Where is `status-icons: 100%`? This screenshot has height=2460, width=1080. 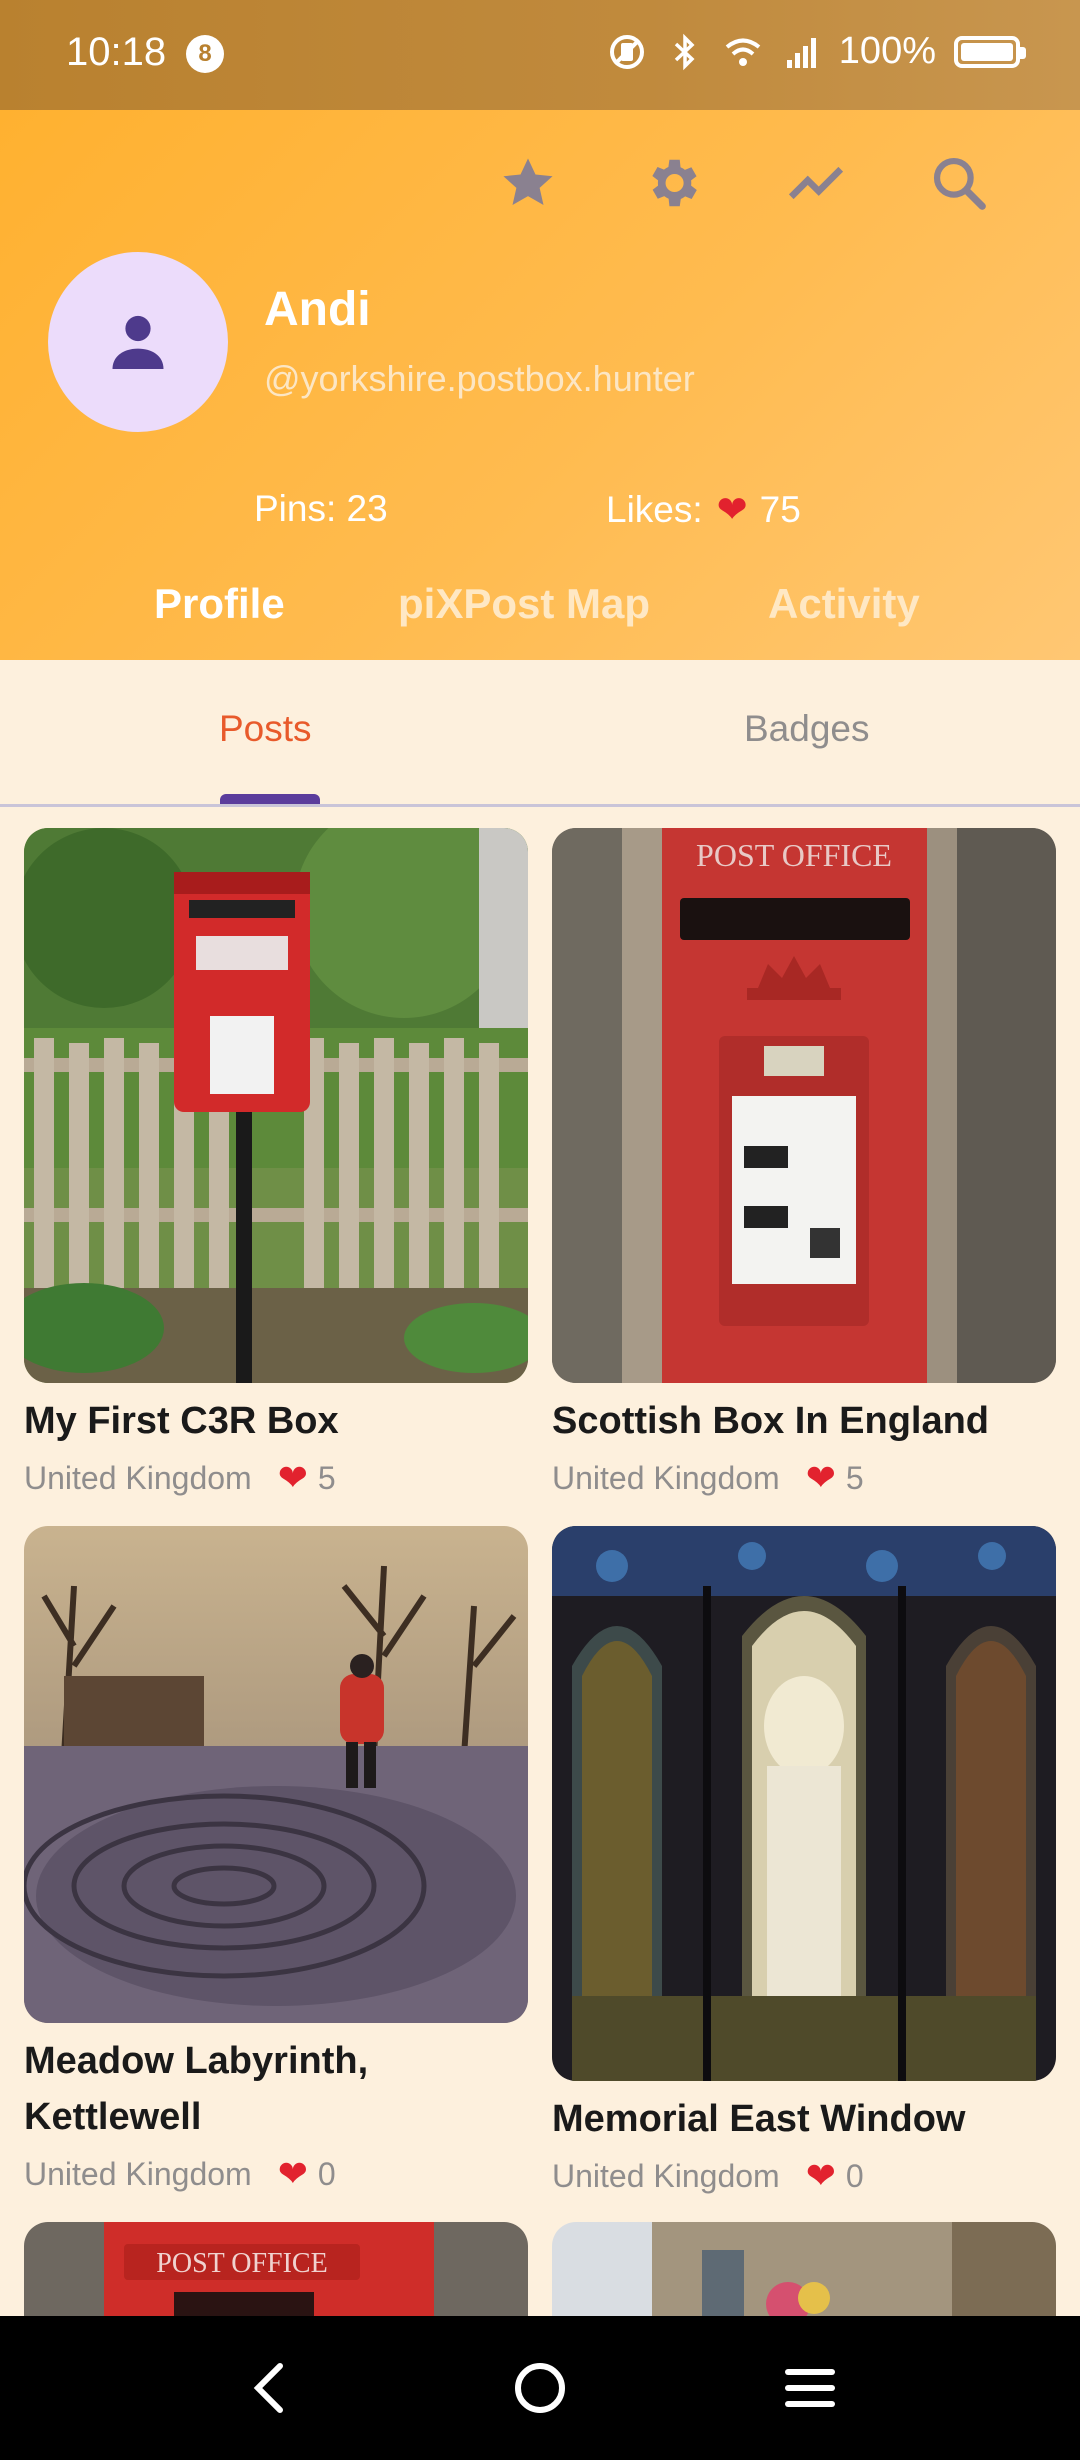 status-icons: 100% is located at coordinates (816, 51).